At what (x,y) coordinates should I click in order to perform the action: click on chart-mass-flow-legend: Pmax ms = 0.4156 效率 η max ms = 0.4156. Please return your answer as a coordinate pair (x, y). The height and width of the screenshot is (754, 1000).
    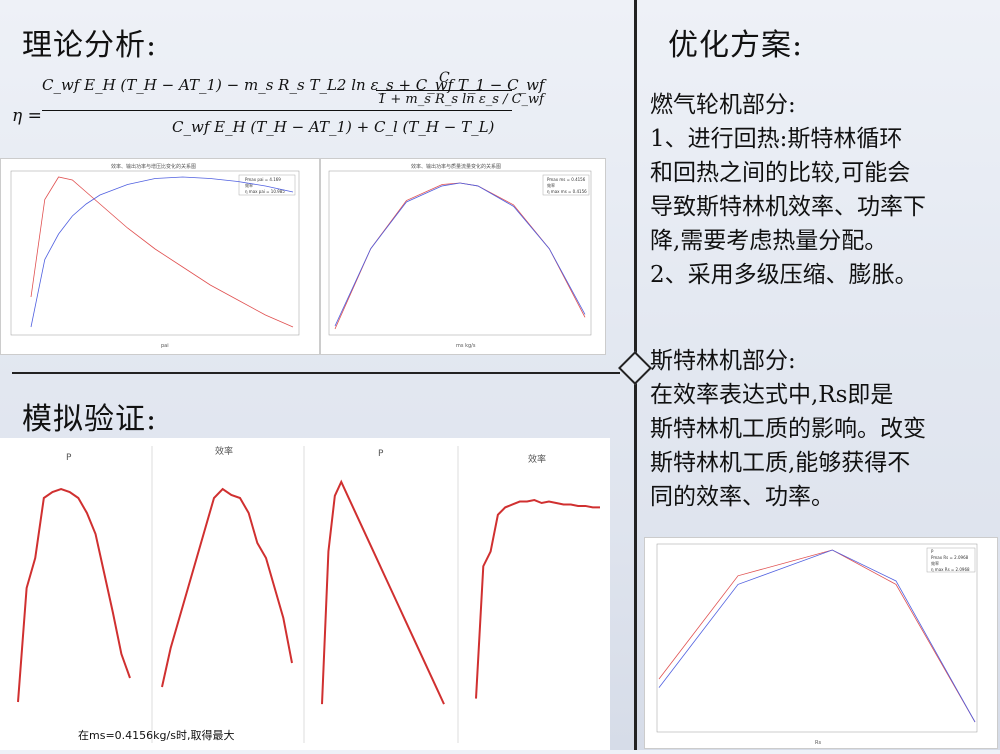
    Looking at the image, I should click on (566, 185).